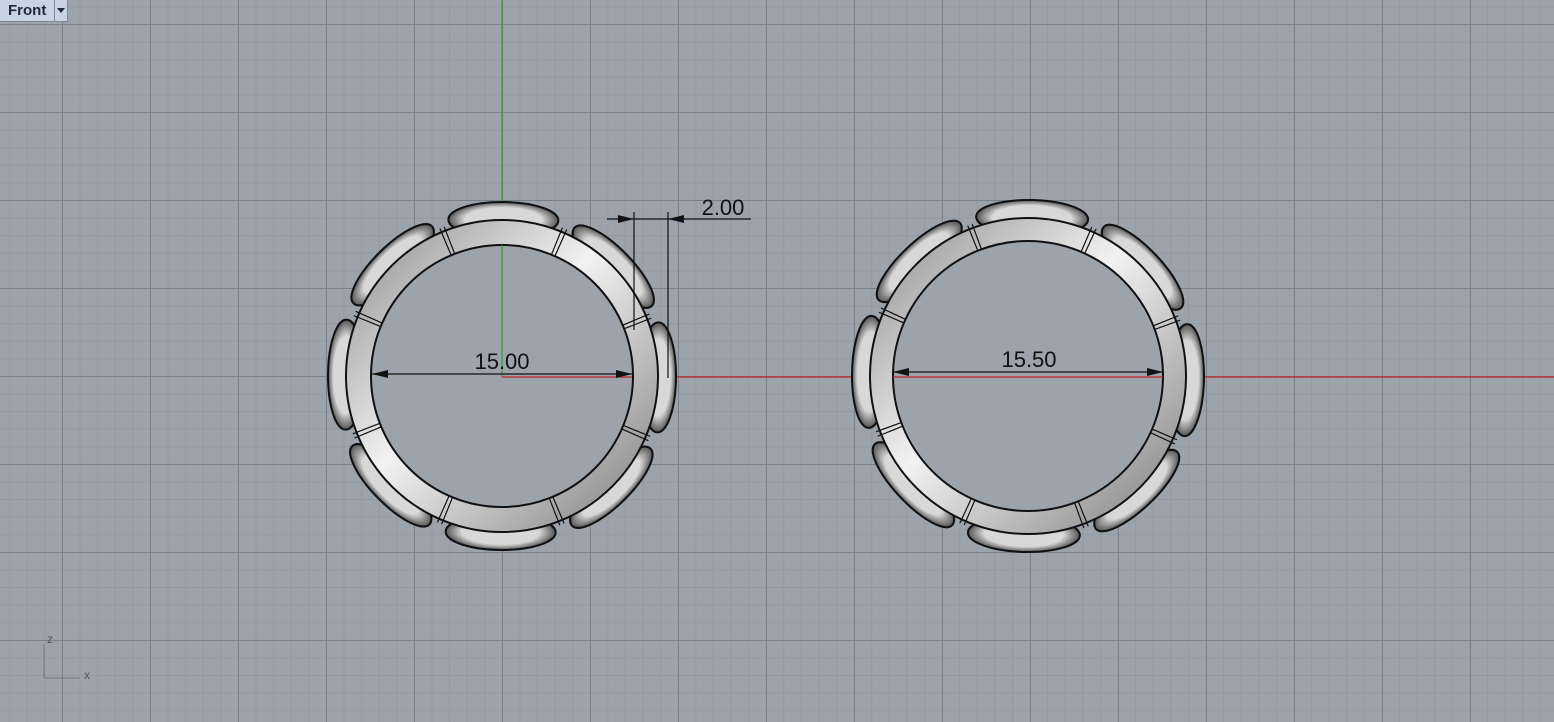 Image resolution: width=1554 pixels, height=722 pixels. What do you see at coordinates (27, 10) in the screenshot?
I see `viewport-name: Front` at bounding box center [27, 10].